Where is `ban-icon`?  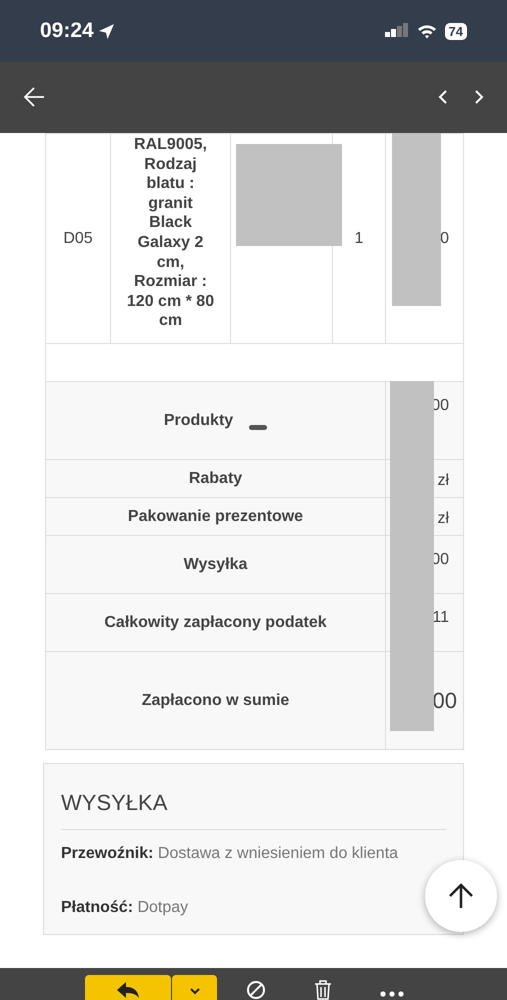
ban-icon is located at coordinates (256, 990).